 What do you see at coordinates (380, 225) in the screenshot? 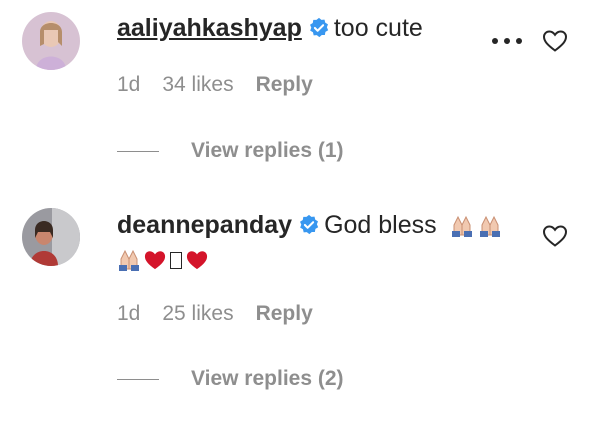
I see `comment-text: God bless` at bounding box center [380, 225].